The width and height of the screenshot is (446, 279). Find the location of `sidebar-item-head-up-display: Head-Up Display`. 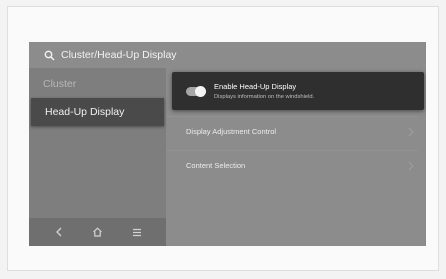

sidebar-item-head-up-display: Head-Up Display is located at coordinates (97, 112).